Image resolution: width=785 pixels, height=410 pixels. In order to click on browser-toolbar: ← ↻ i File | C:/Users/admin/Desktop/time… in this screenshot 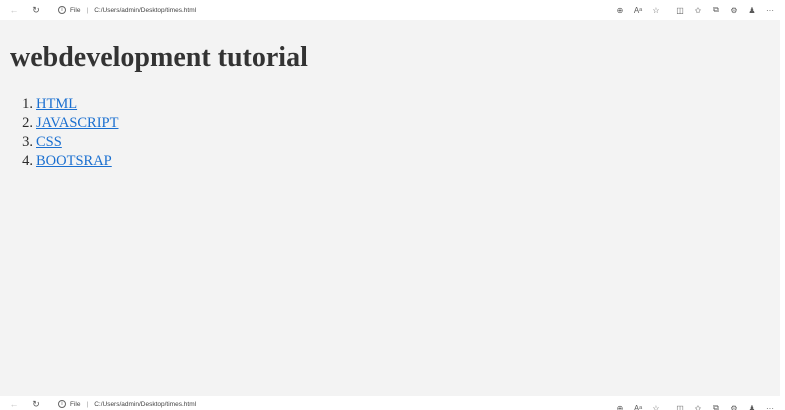, I will do `click(392, 10)`.